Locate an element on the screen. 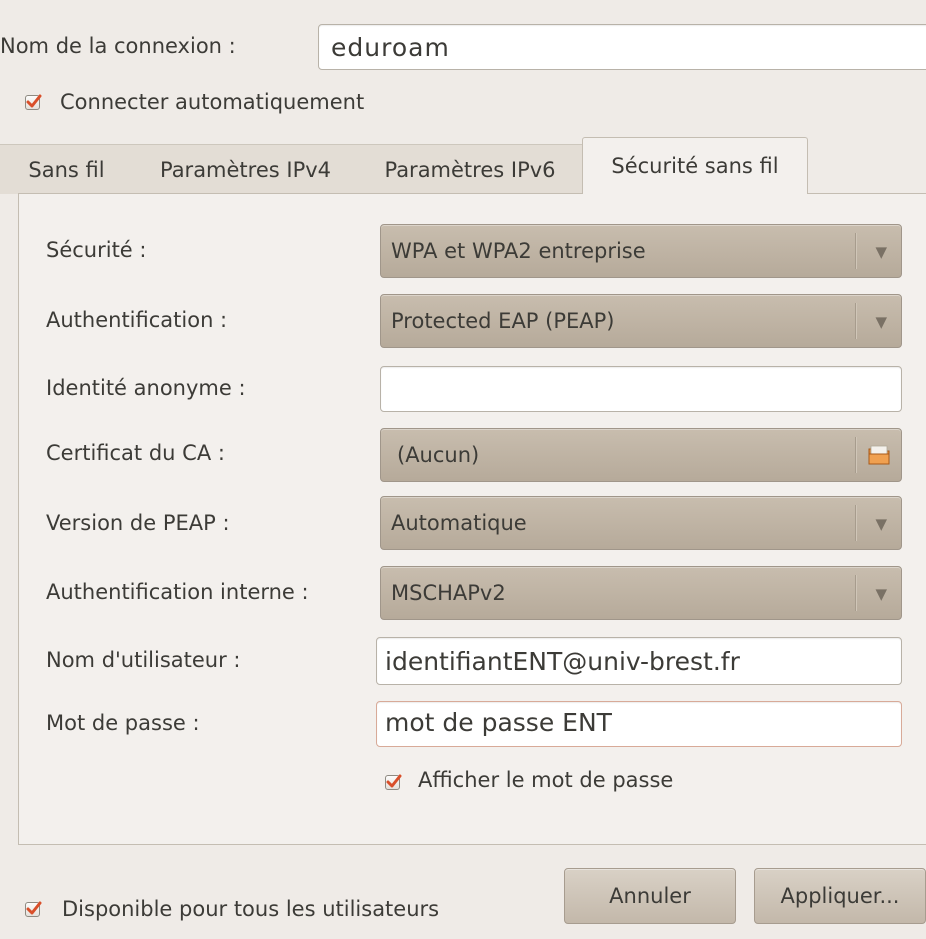  tab-sans-fil: Sans fil is located at coordinates (66, 169).